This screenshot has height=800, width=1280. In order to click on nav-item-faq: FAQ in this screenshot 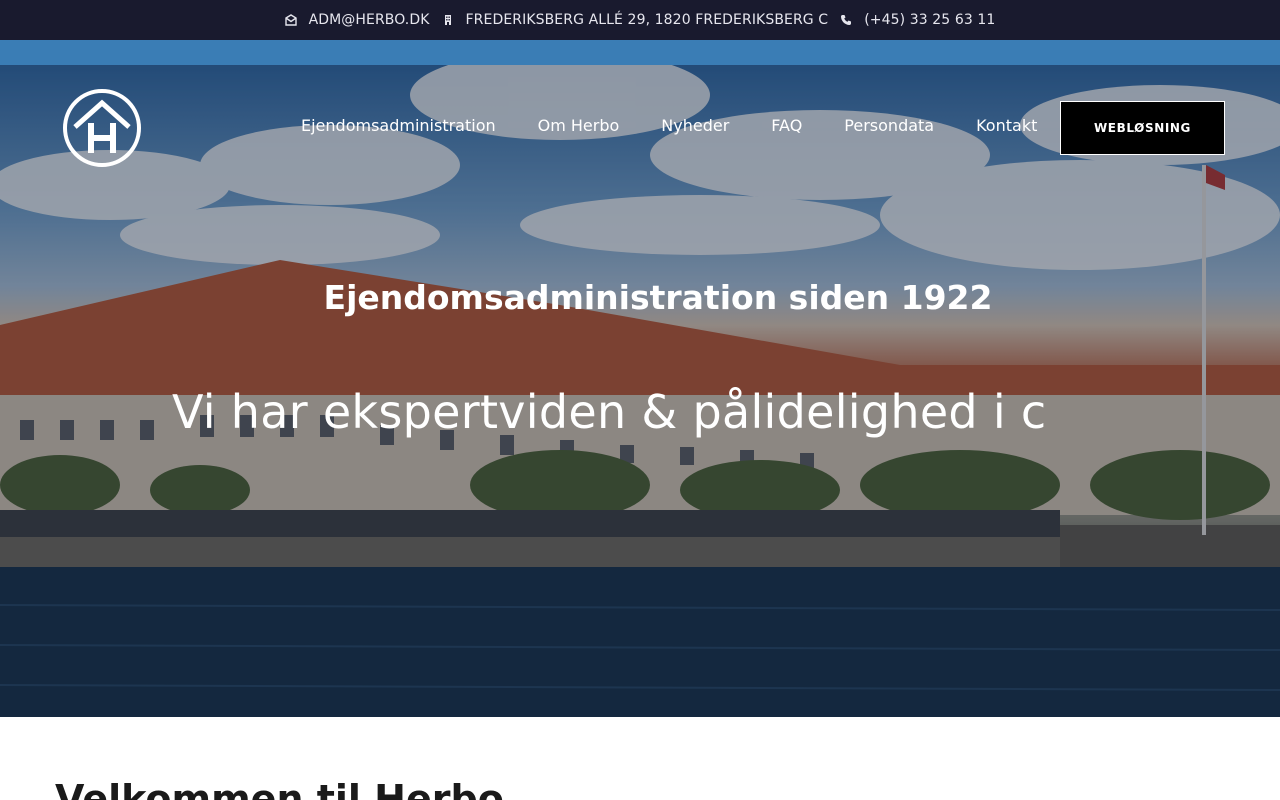, I will do `click(786, 125)`.